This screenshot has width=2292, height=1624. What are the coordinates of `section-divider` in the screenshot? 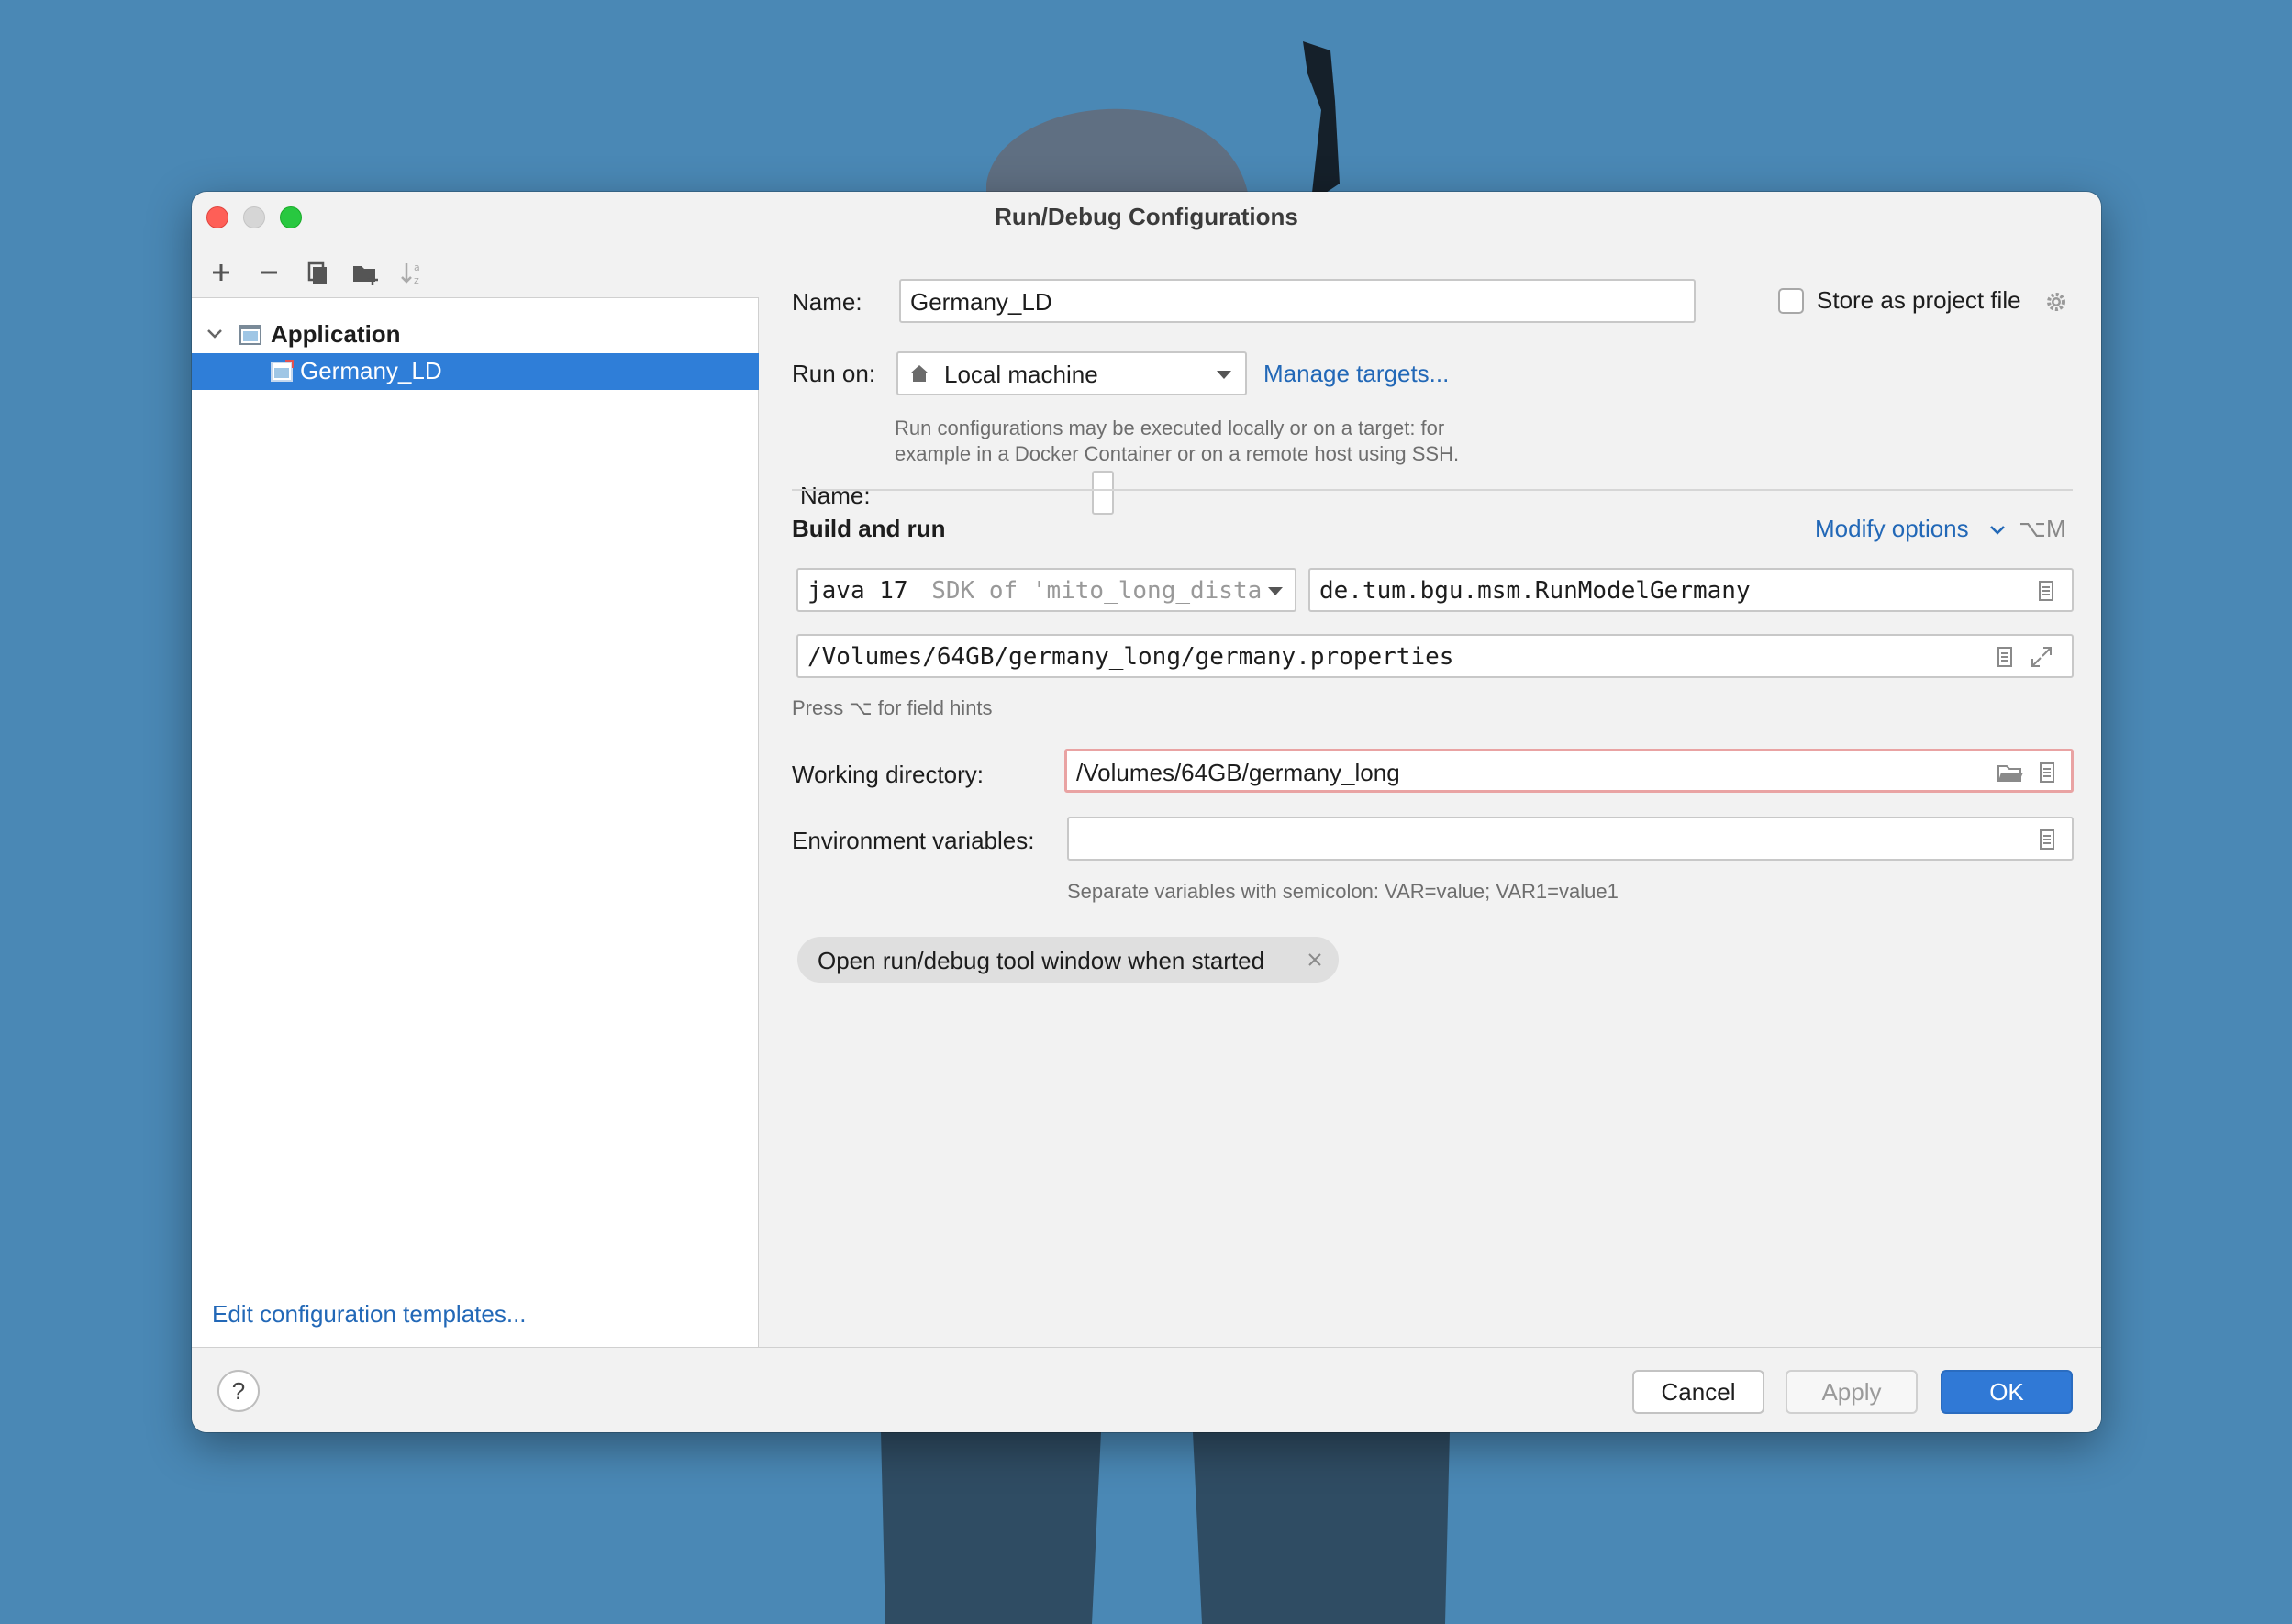 It's located at (1432, 490).